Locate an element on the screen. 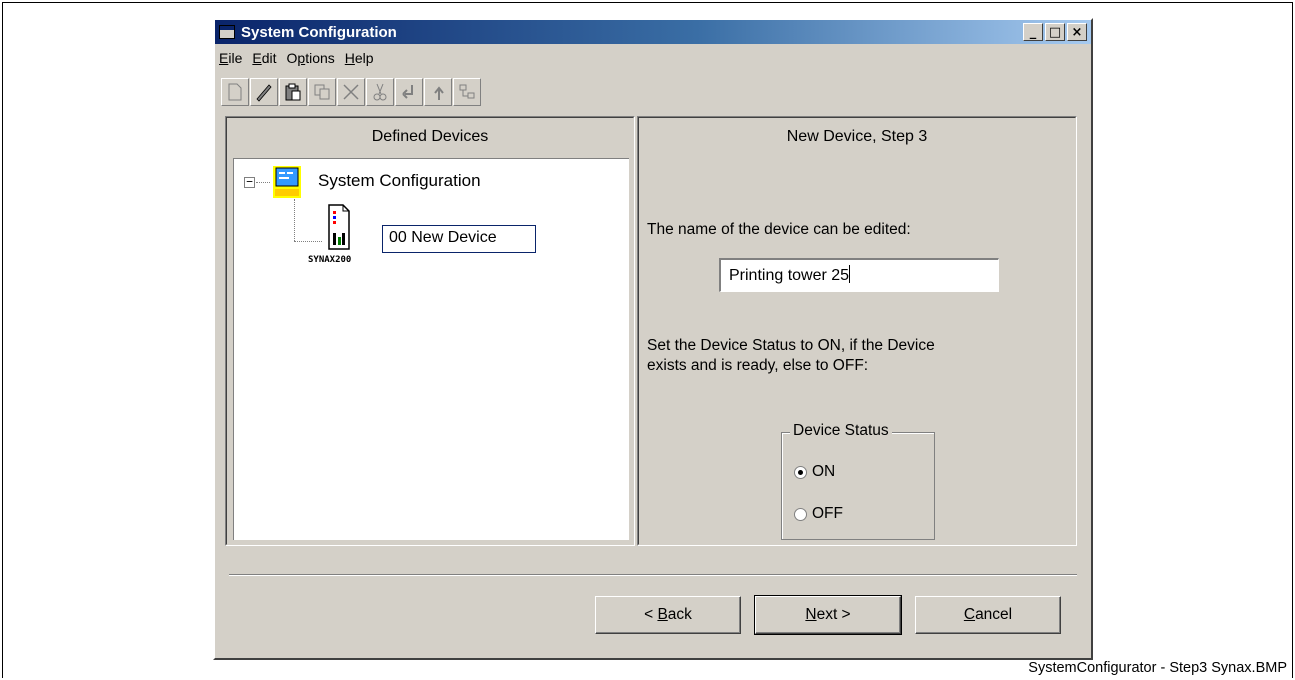 This screenshot has width=1295, height=680. window-title: System Configuration is located at coordinates (319, 32).